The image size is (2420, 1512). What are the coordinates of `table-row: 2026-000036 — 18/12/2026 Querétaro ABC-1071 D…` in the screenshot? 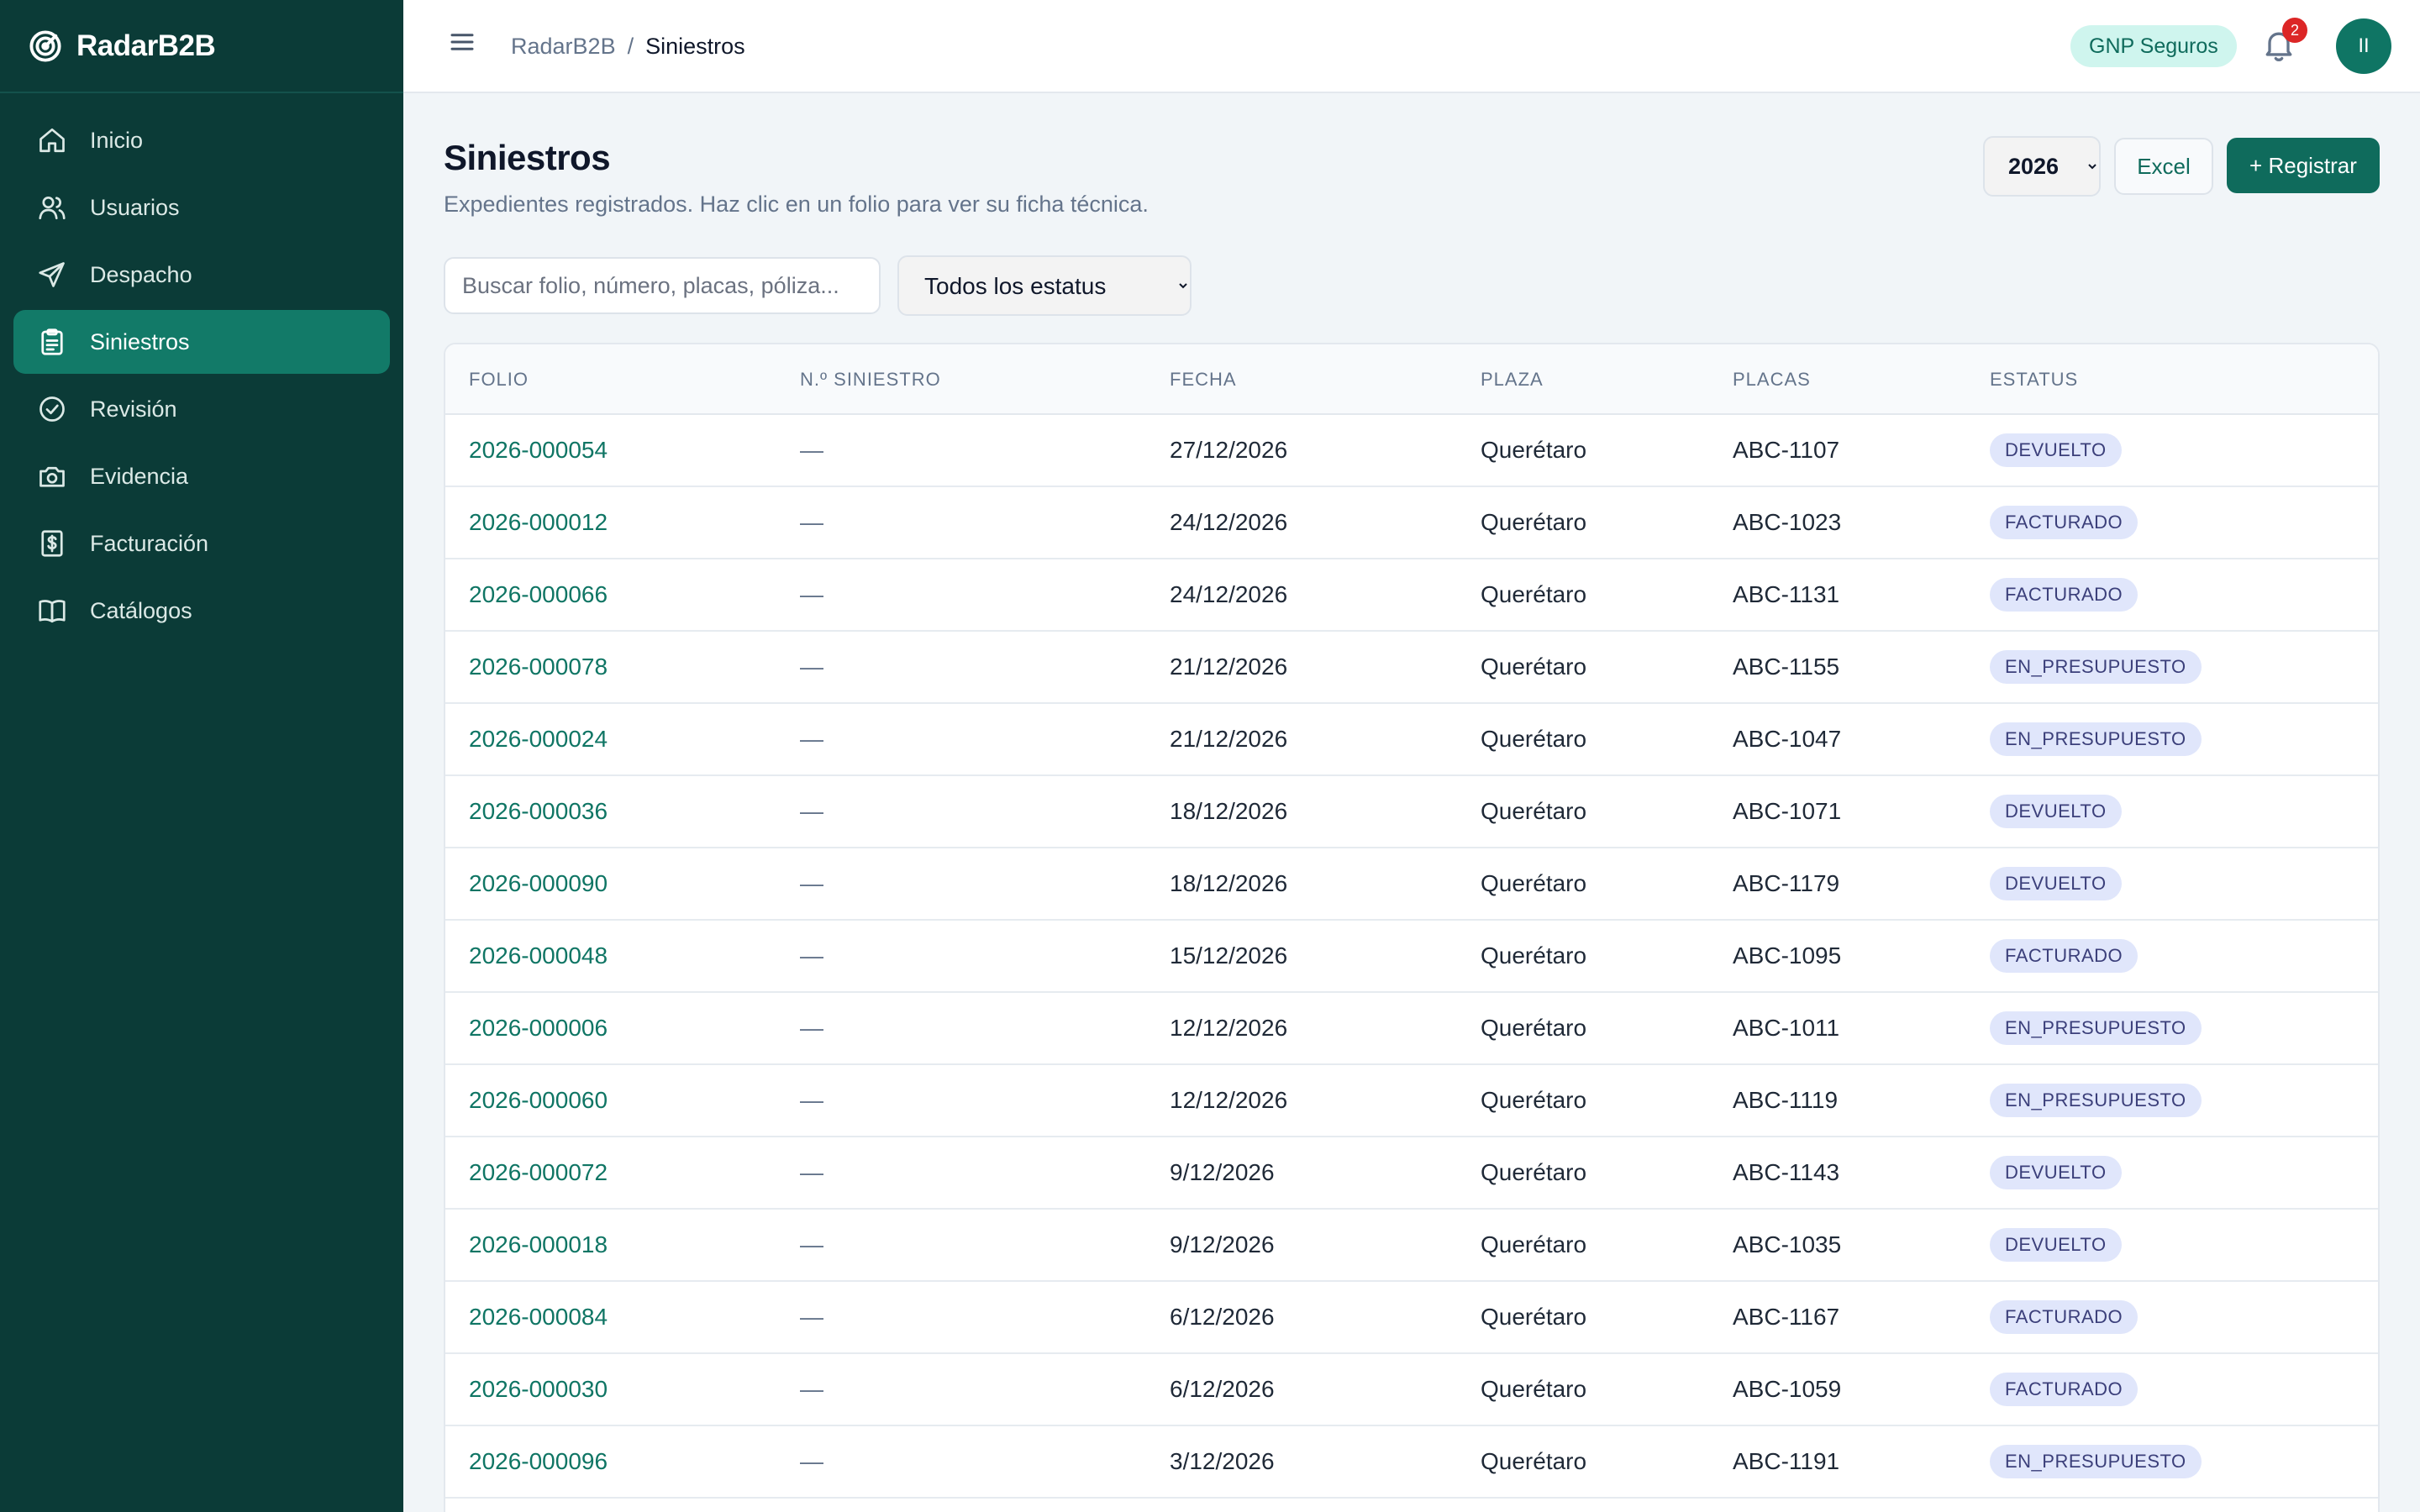 It's located at (1411, 812).